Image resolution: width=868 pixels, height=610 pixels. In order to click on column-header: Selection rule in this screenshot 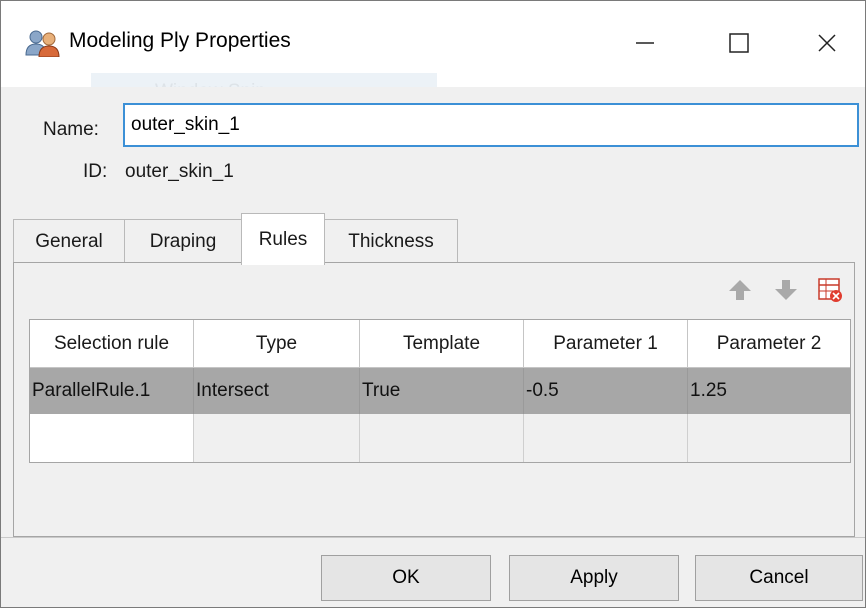, I will do `click(112, 344)`.